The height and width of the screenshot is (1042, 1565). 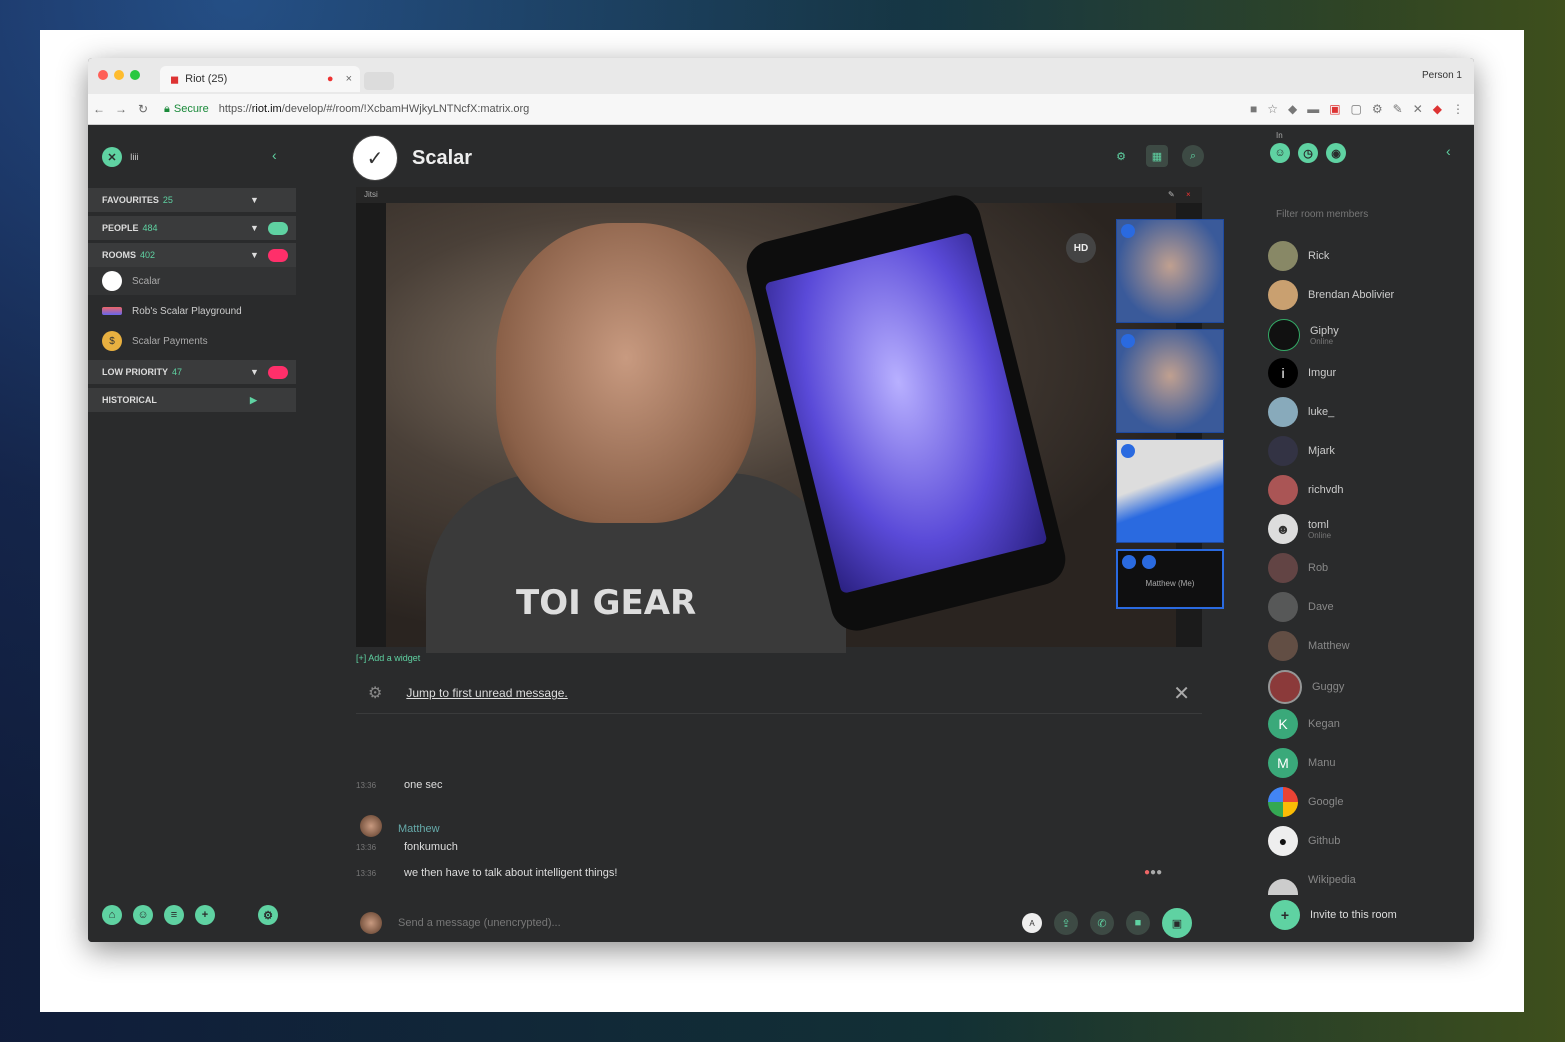 What do you see at coordinates (1157, 156) in the screenshot?
I see `apps-grid-icon: ▦` at bounding box center [1157, 156].